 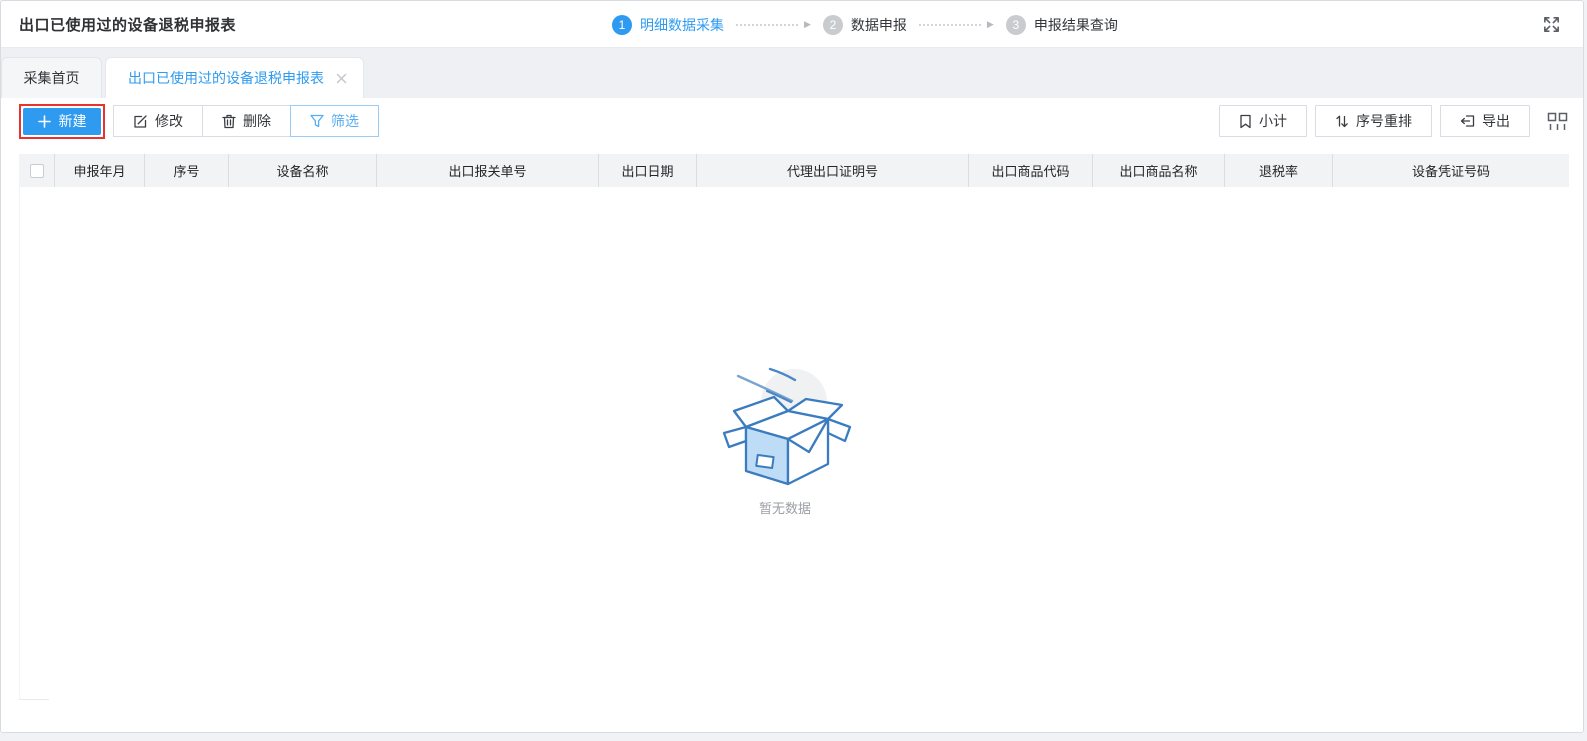 I want to click on bookmark-icon, so click(x=1245, y=121).